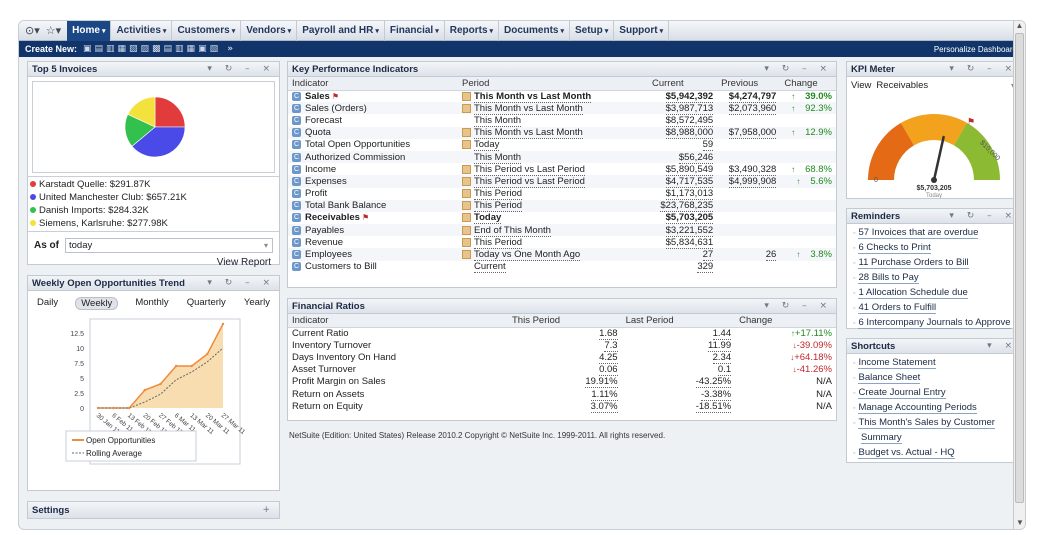 The height and width of the screenshot is (535, 1055). Describe the element at coordinates (169, 245) in the screenshot. I see `as-of-select: today ▾` at that location.